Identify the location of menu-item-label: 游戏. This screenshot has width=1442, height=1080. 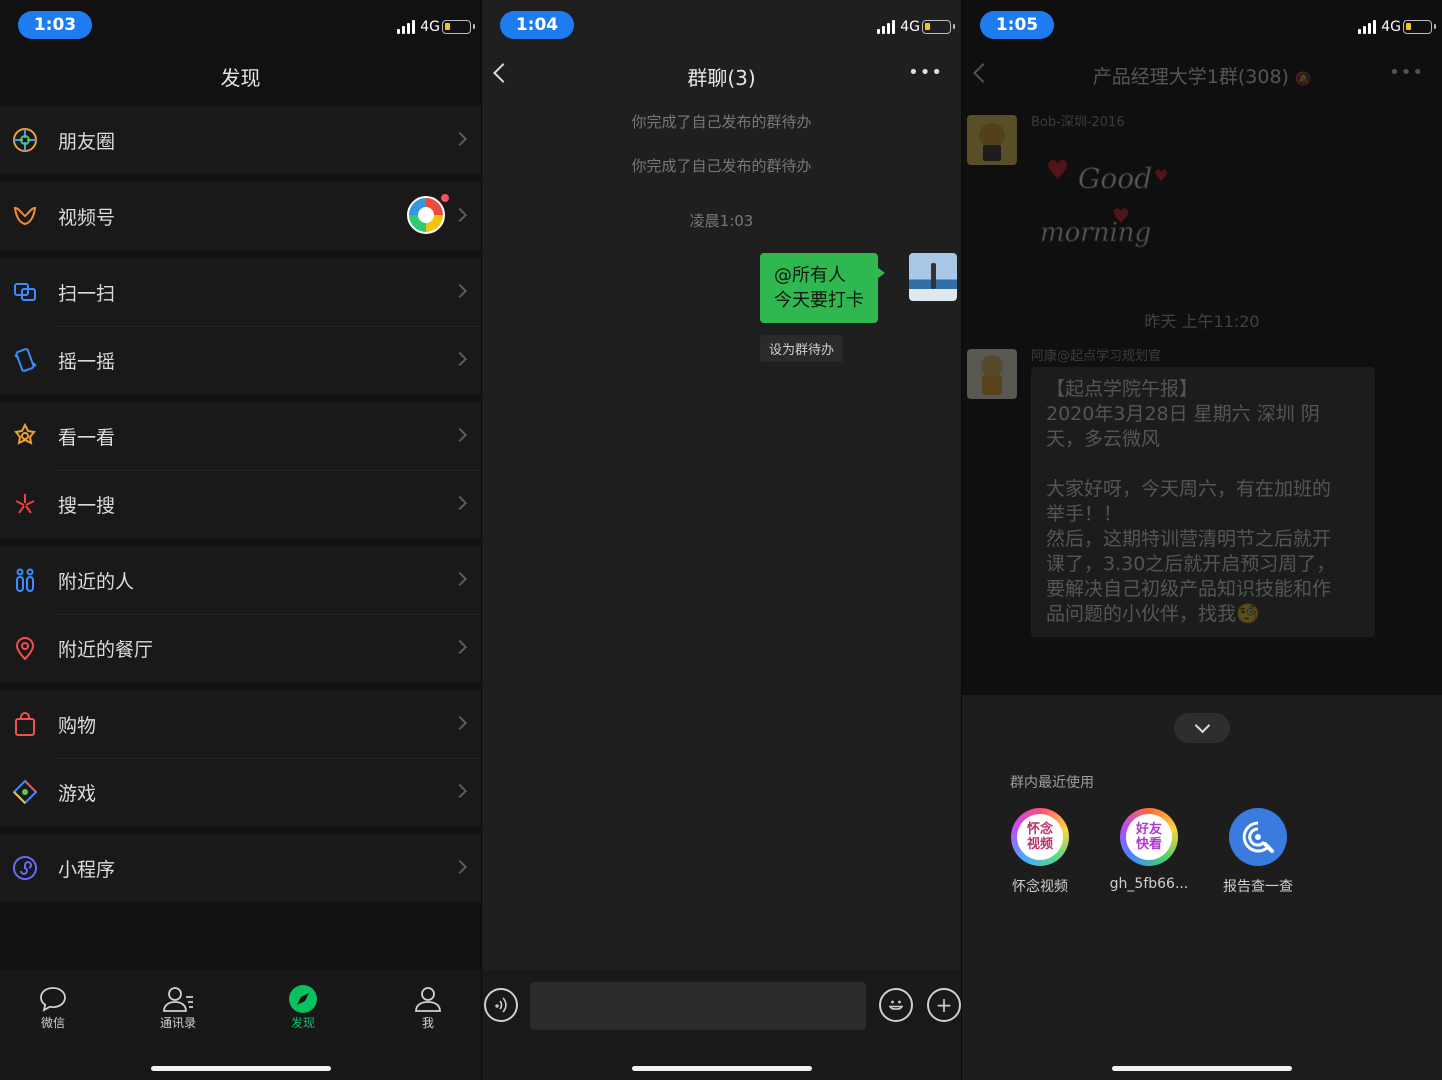
(77, 793).